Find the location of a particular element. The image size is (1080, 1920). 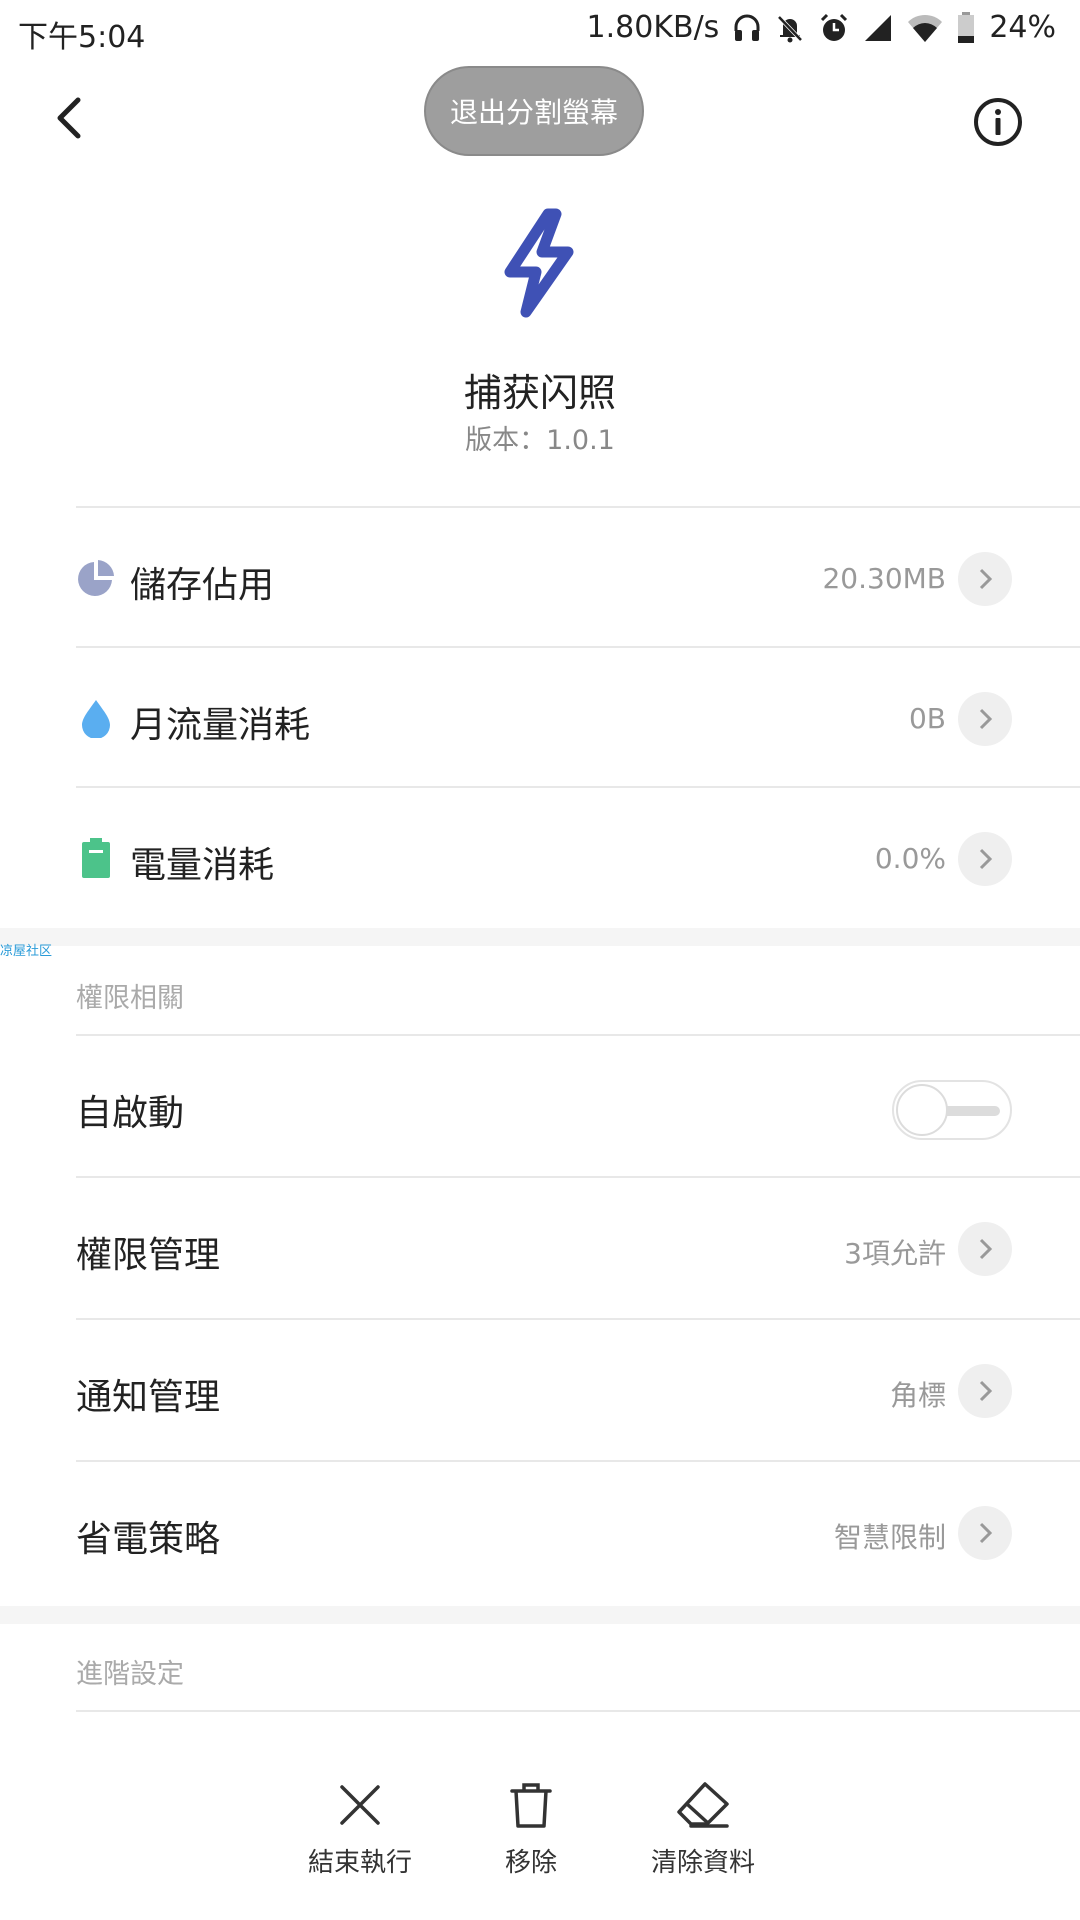

bell-off-icon is located at coordinates (790, 28).